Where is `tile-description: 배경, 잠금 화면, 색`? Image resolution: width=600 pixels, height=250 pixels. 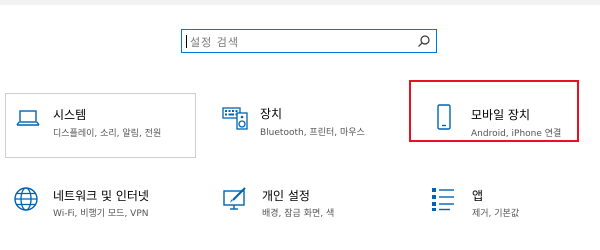
tile-description: 배경, 잠금 화면, 색 is located at coordinates (298, 214).